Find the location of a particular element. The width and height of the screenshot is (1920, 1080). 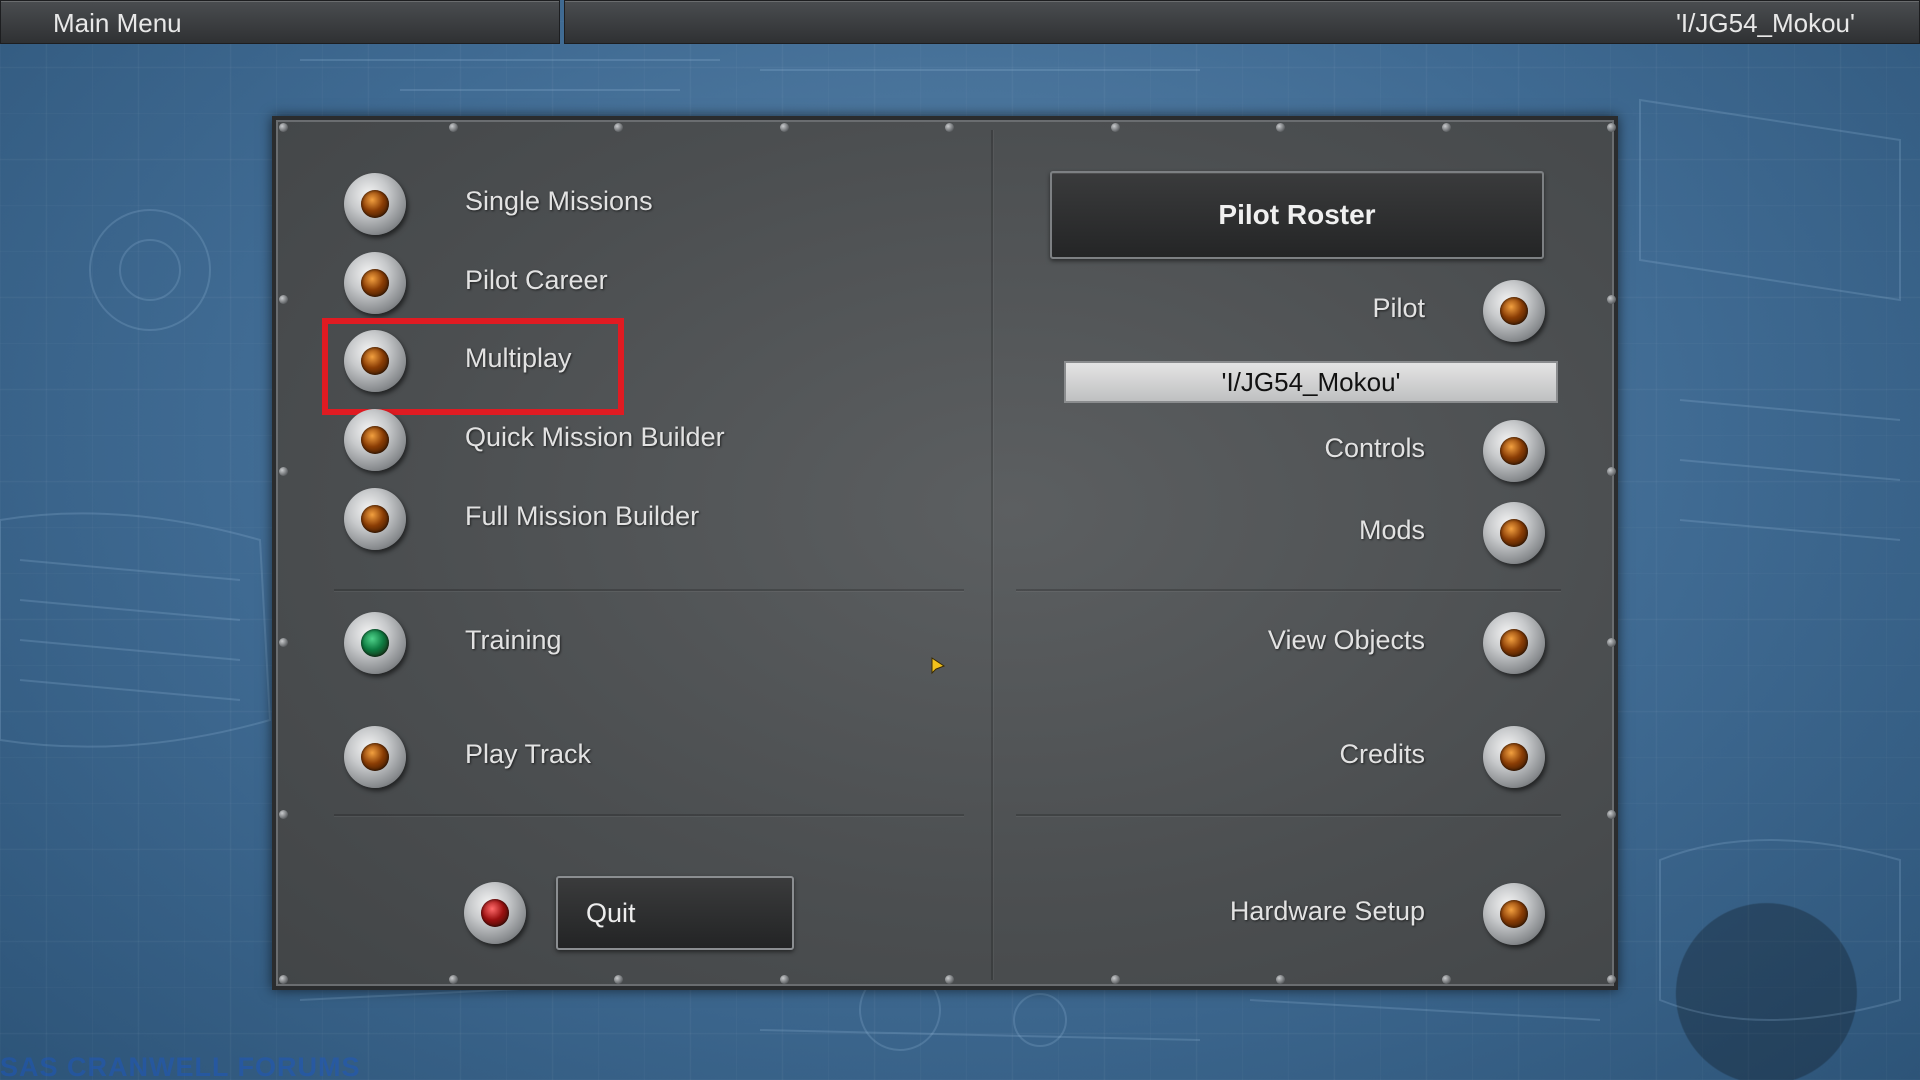

quick-mission-builder-button: Quick Mission Builder is located at coordinates (595, 437).